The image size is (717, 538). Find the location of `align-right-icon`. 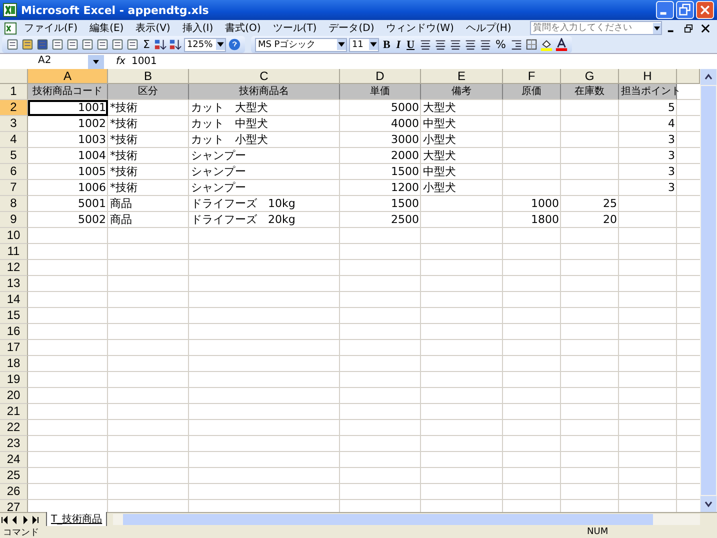

align-right-icon is located at coordinates (455, 44).